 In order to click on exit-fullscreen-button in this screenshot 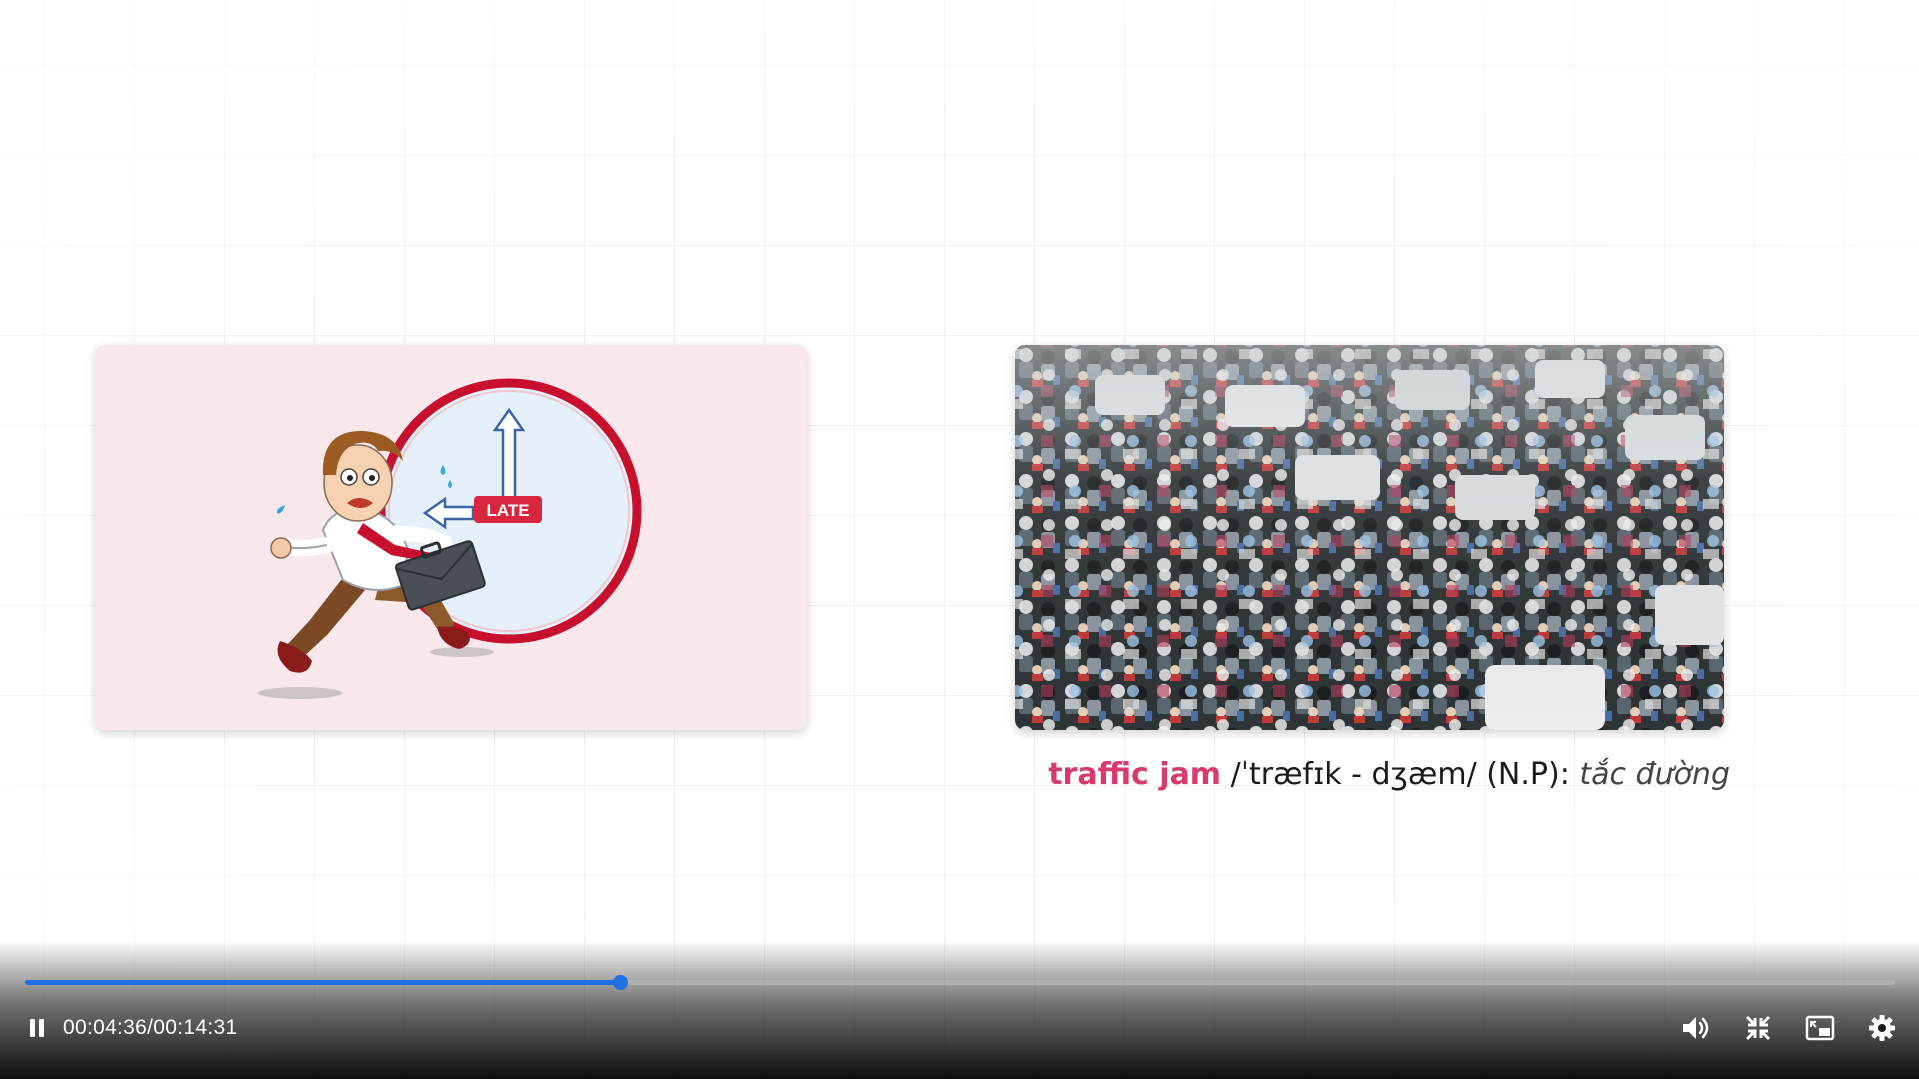, I will do `click(1758, 1028)`.